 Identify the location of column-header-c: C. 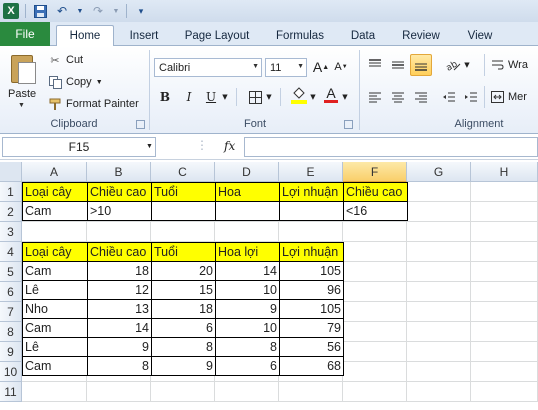
(183, 172).